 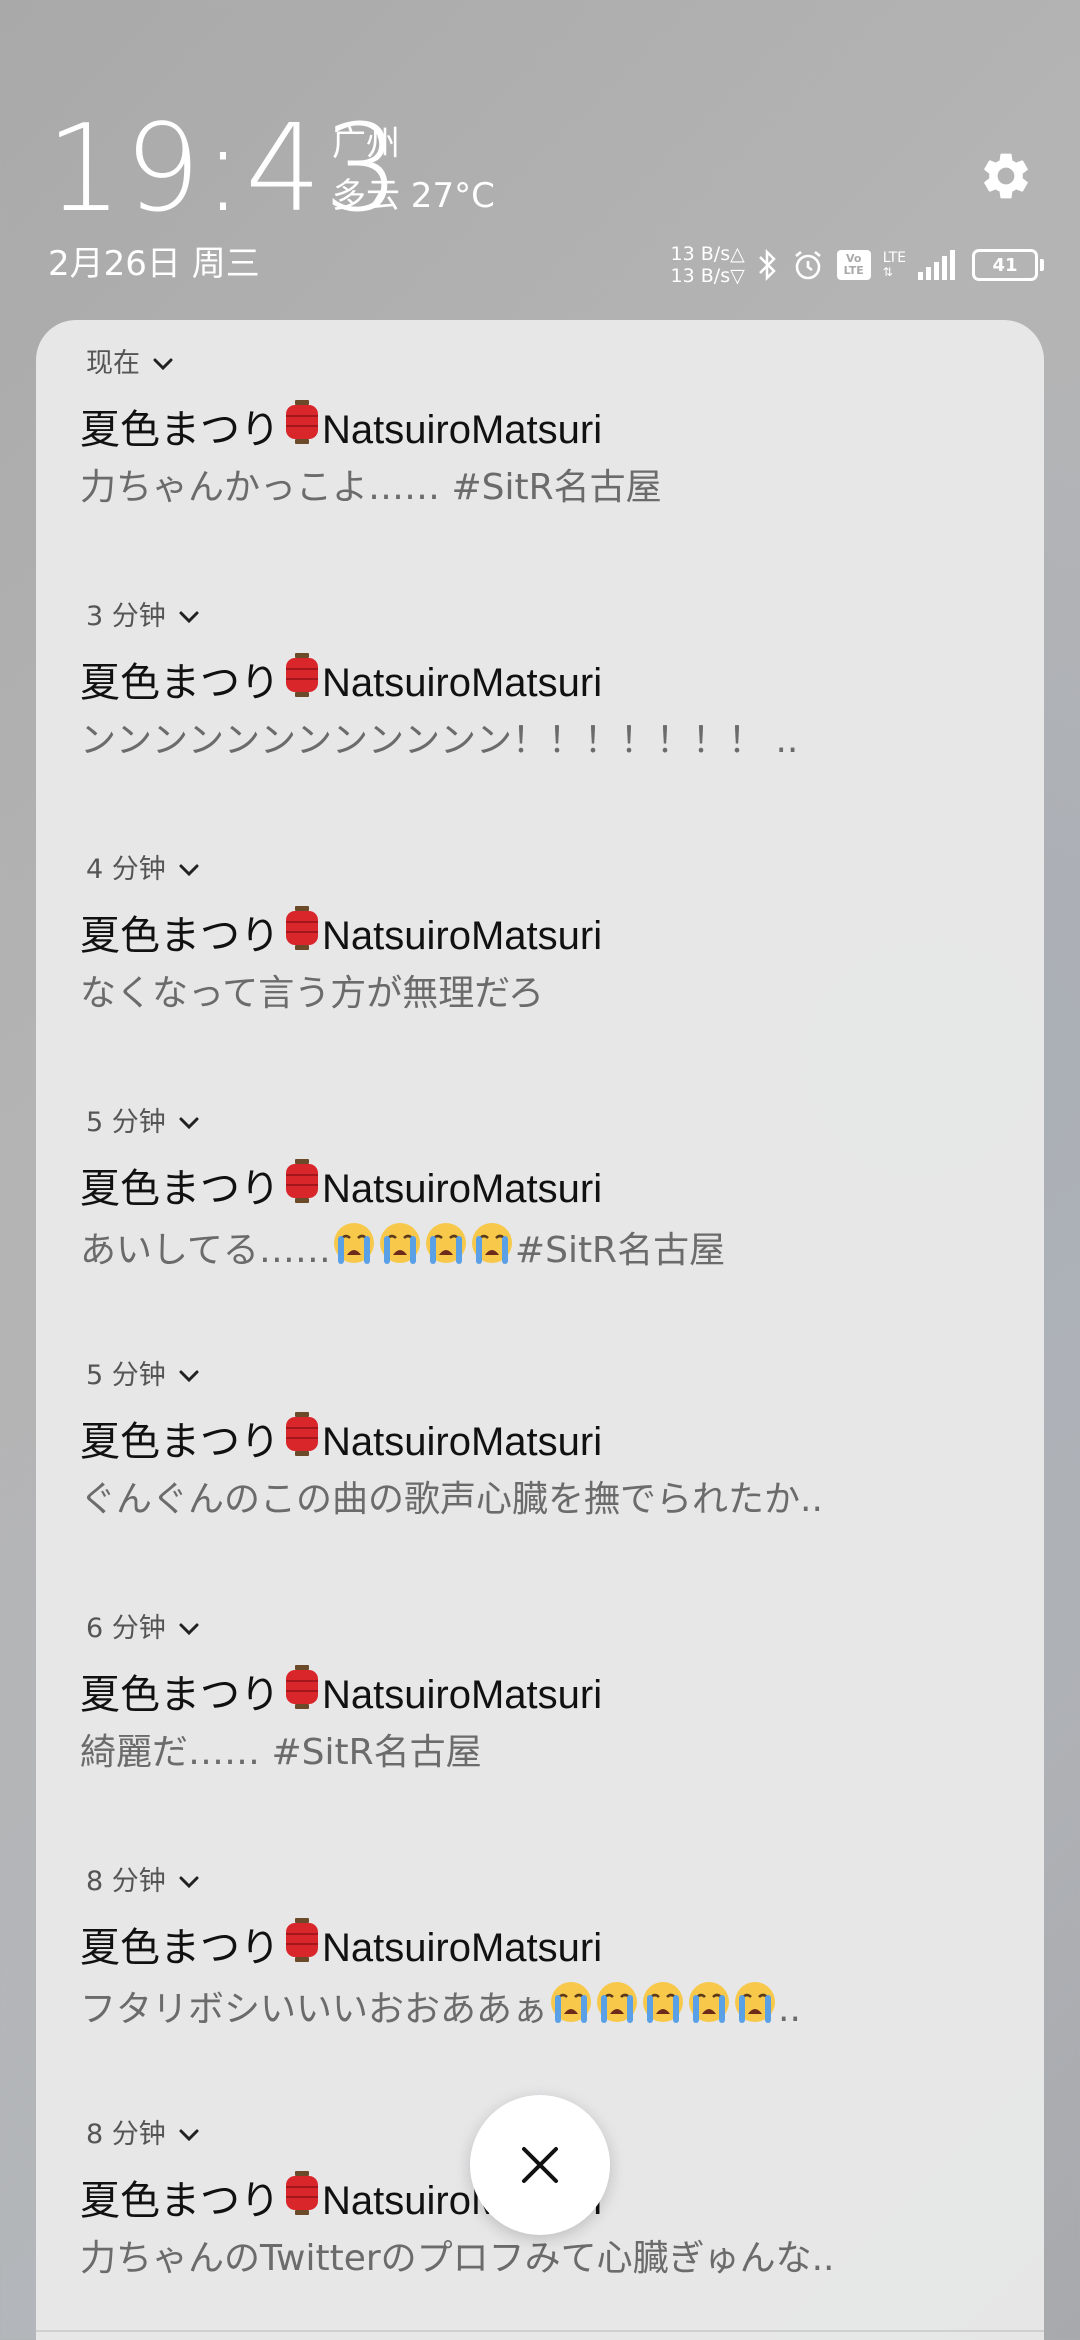 What do you see at coordinates (126, 1122) in the screenshot?
I see `notification-time-label: 5 分钟` at bounding box center [126, 1122].